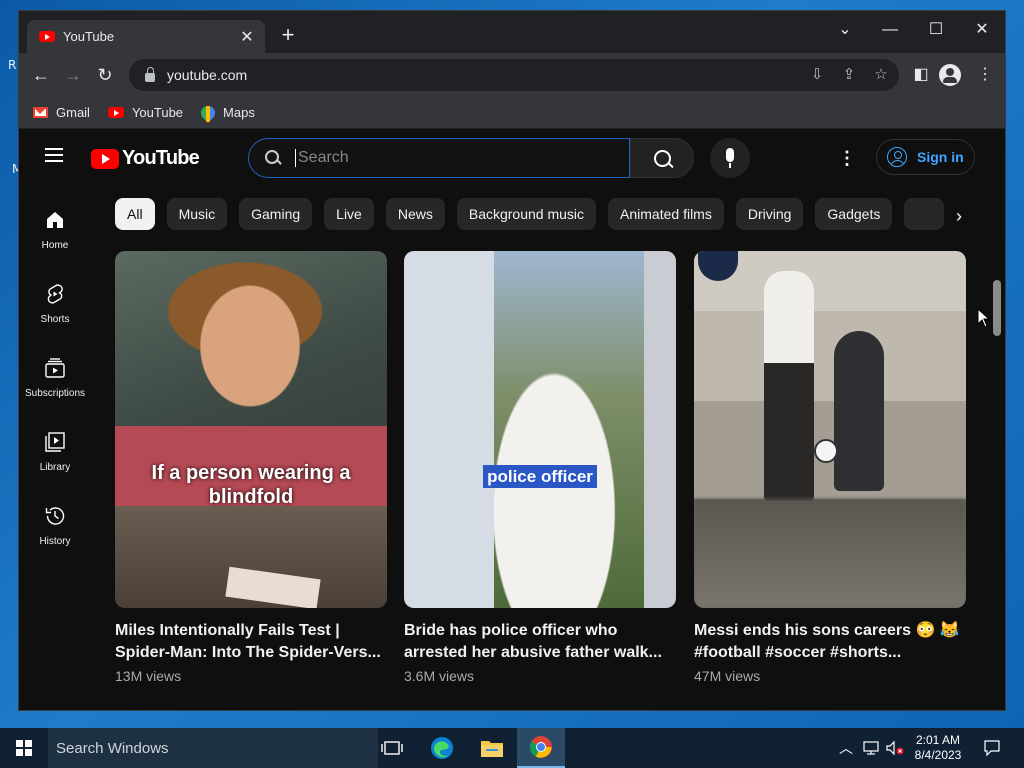  I want to click on chrome-taskbar-icon, so click(541, 748).